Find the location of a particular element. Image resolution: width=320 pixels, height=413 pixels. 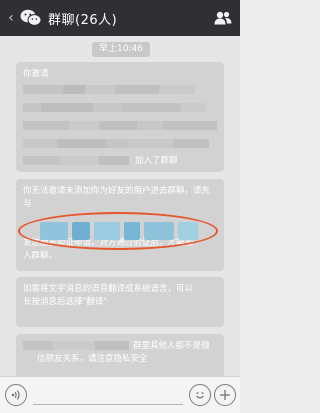

emoji-button is located at coordinates (200, 395).